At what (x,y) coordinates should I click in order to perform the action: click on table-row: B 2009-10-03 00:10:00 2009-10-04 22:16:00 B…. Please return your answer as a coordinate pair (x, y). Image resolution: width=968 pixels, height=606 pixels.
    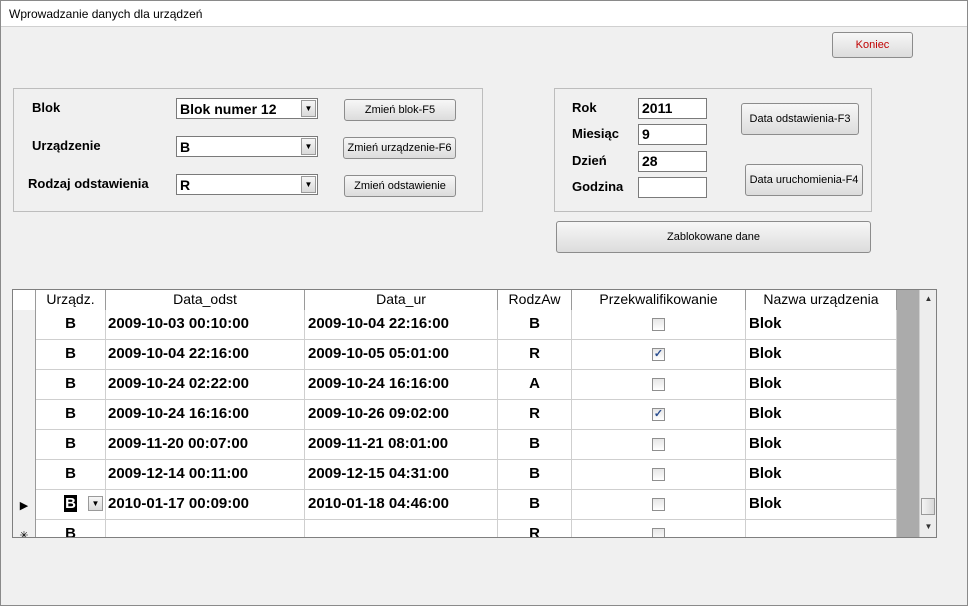
    Looking at the image, I should click on (455, 325).